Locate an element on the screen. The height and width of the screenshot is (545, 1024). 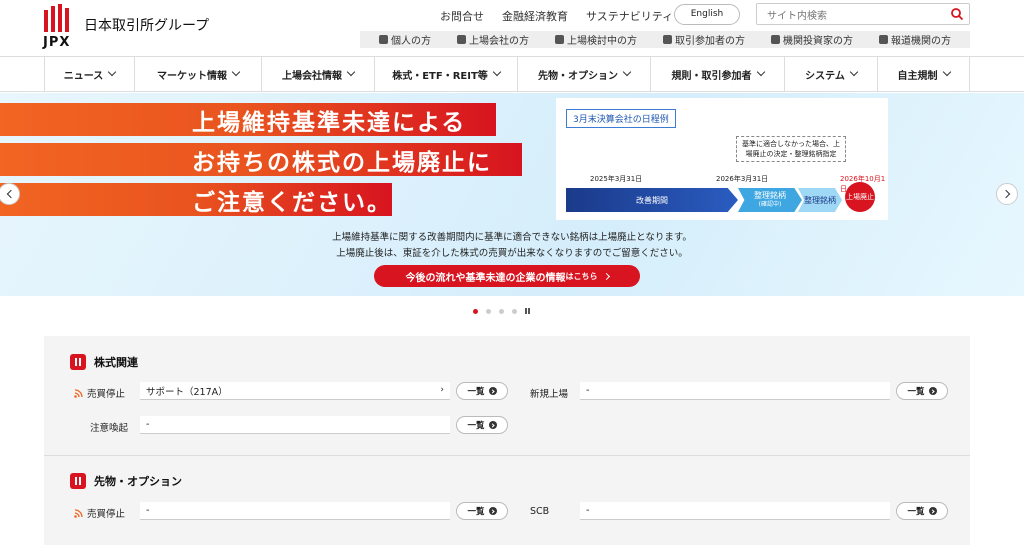
new-listing-list-button: 一覧 is located at coordinates (922, 391).